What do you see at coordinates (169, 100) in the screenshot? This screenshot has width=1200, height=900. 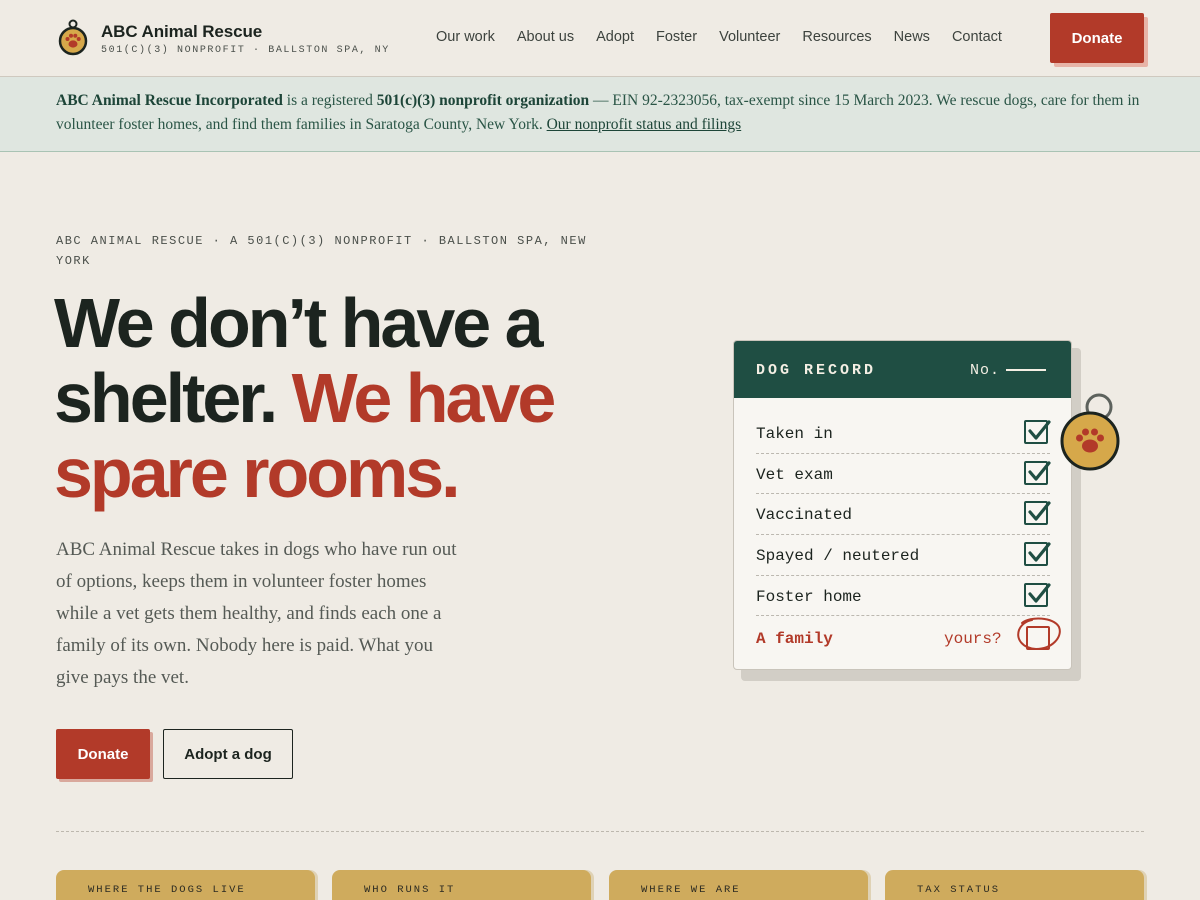 I see `notice-org-name: ABC Animal Rescue Incorporated` at bounding box center [169, 100].